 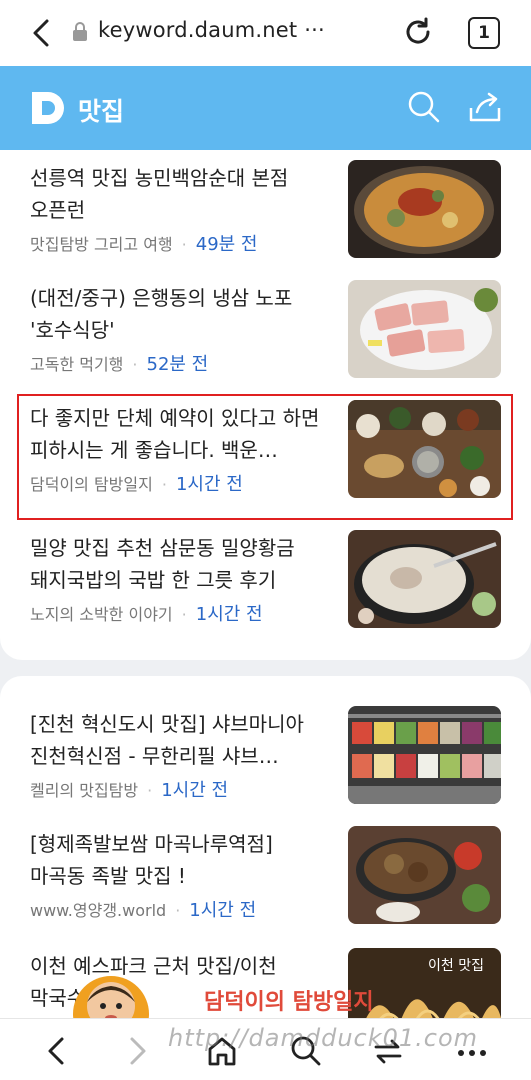 I want to click on forward-chevron-icon, so click(x=138, y=1051).